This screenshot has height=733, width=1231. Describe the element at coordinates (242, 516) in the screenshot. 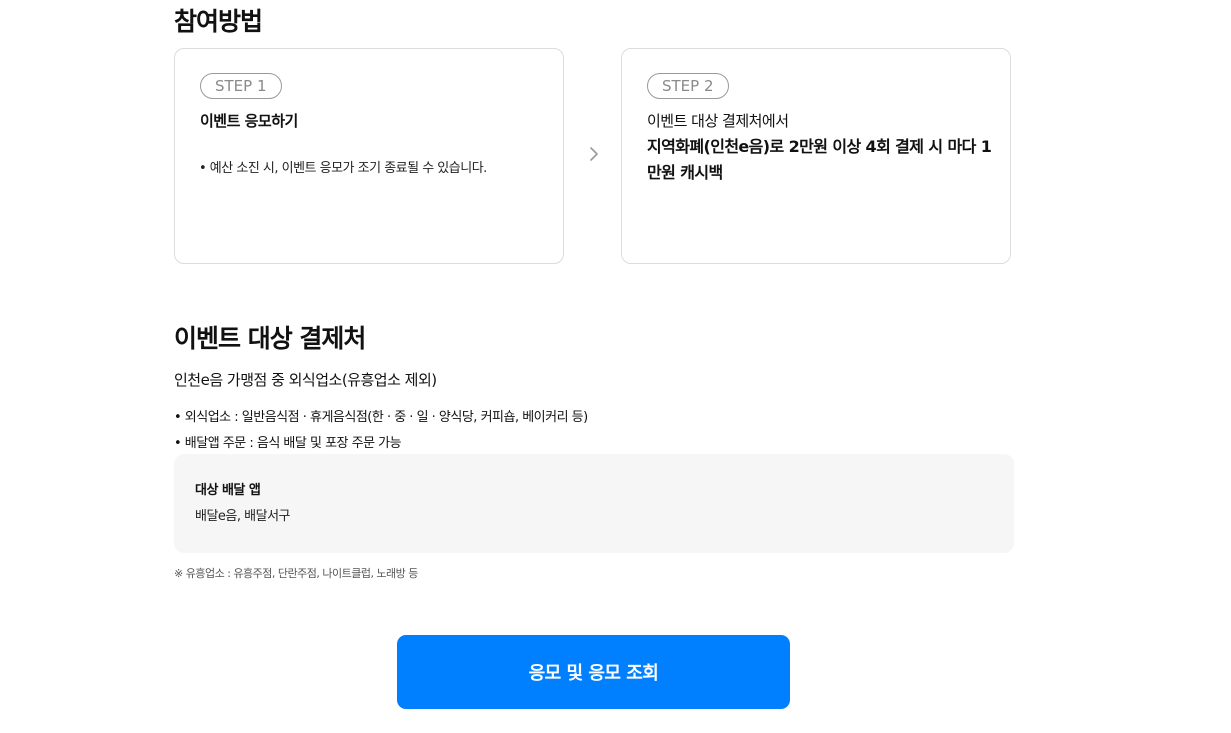

I see `delivery-app-list: 배달e음, 배달서구` at that location.